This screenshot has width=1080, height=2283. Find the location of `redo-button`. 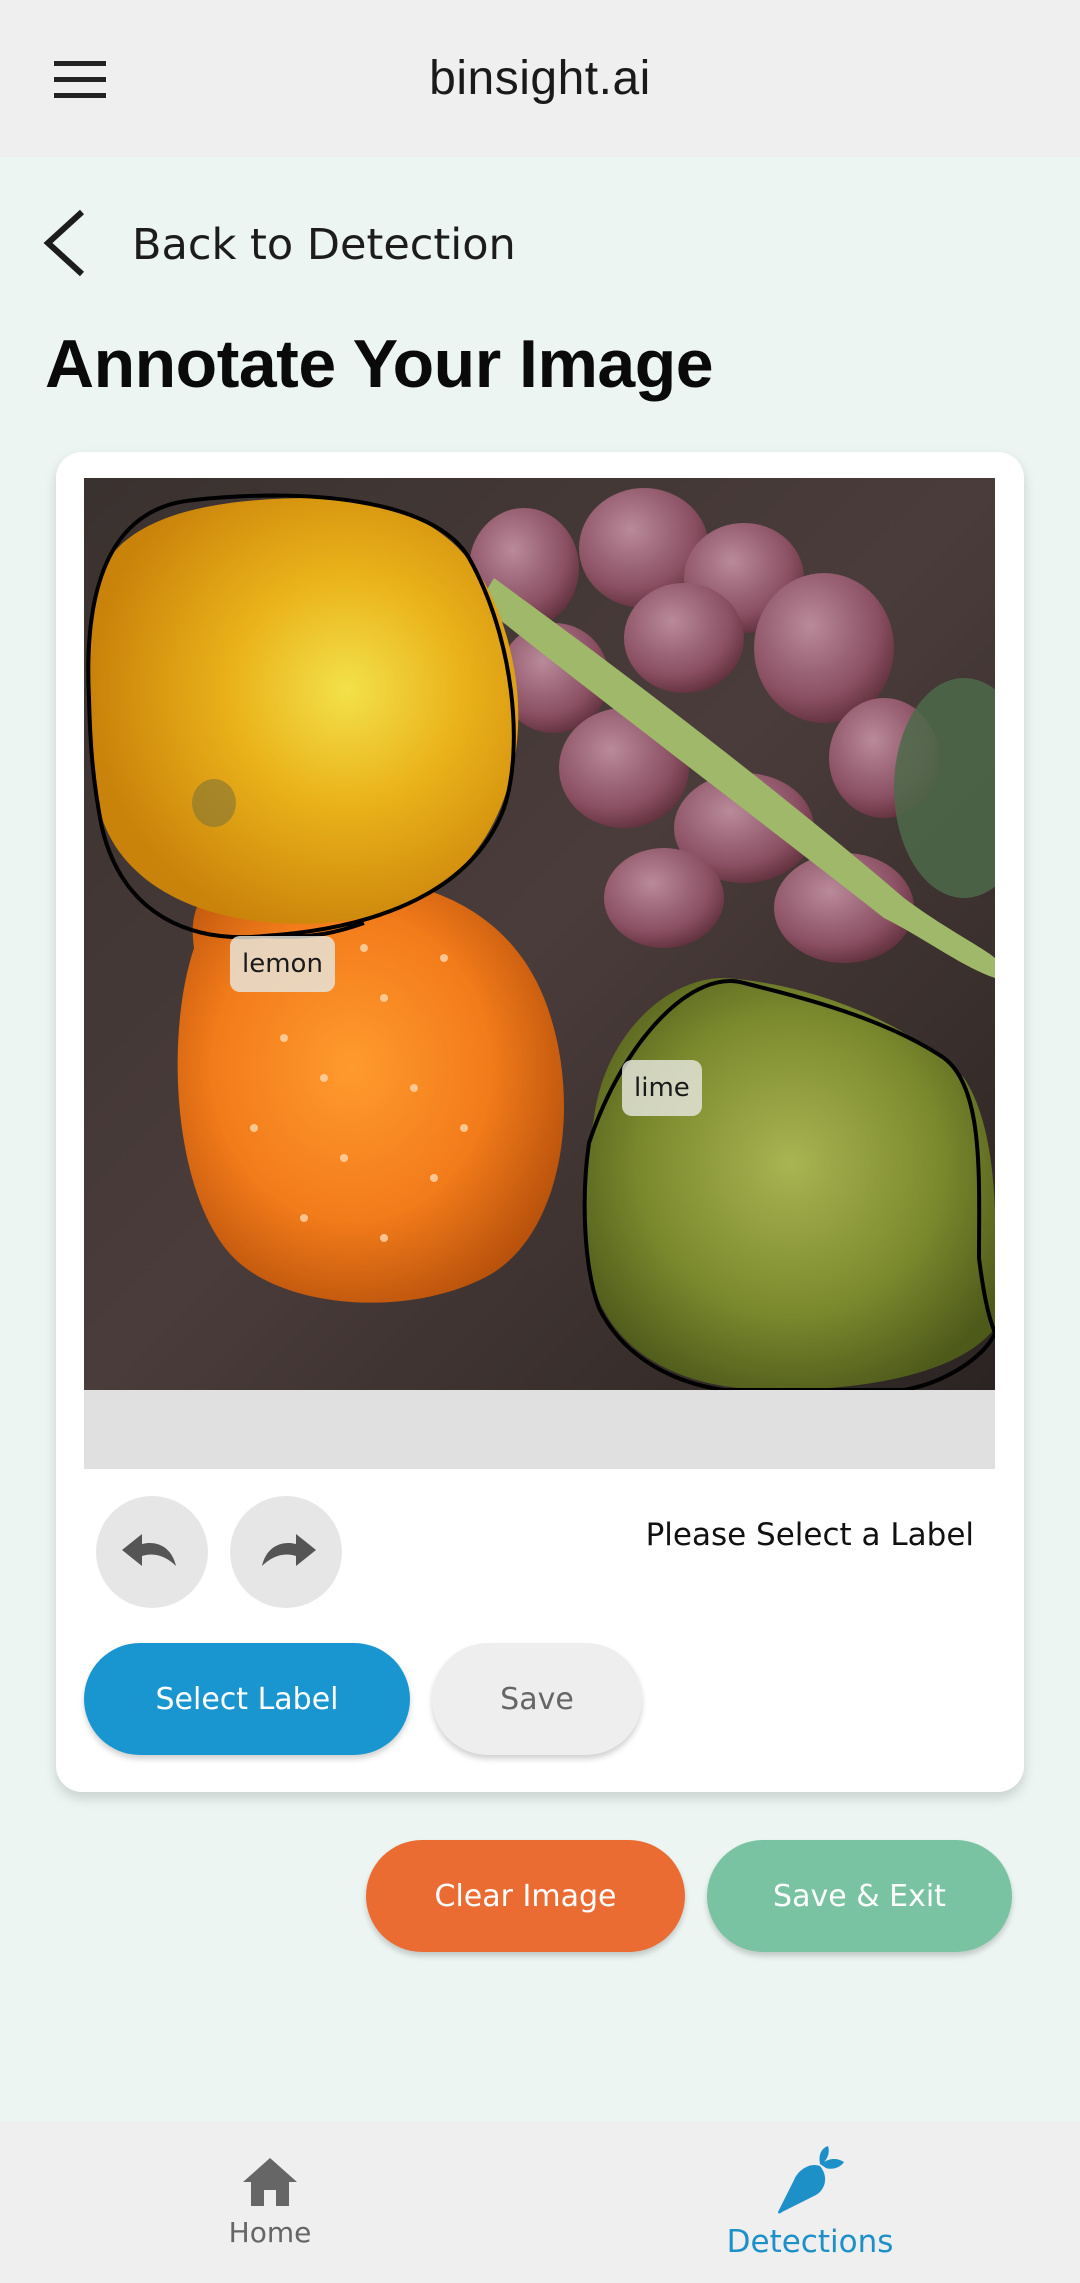

redo-button is located at coordinates (286, 1552).